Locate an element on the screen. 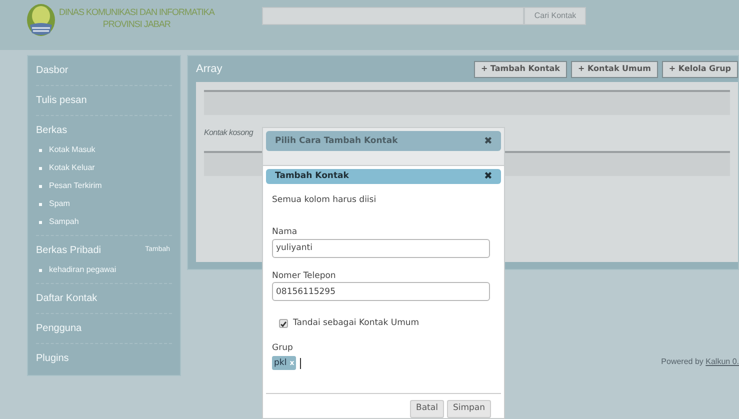  footer-text: Powered by Kalkun 0. is located at coordinates (700, 362).